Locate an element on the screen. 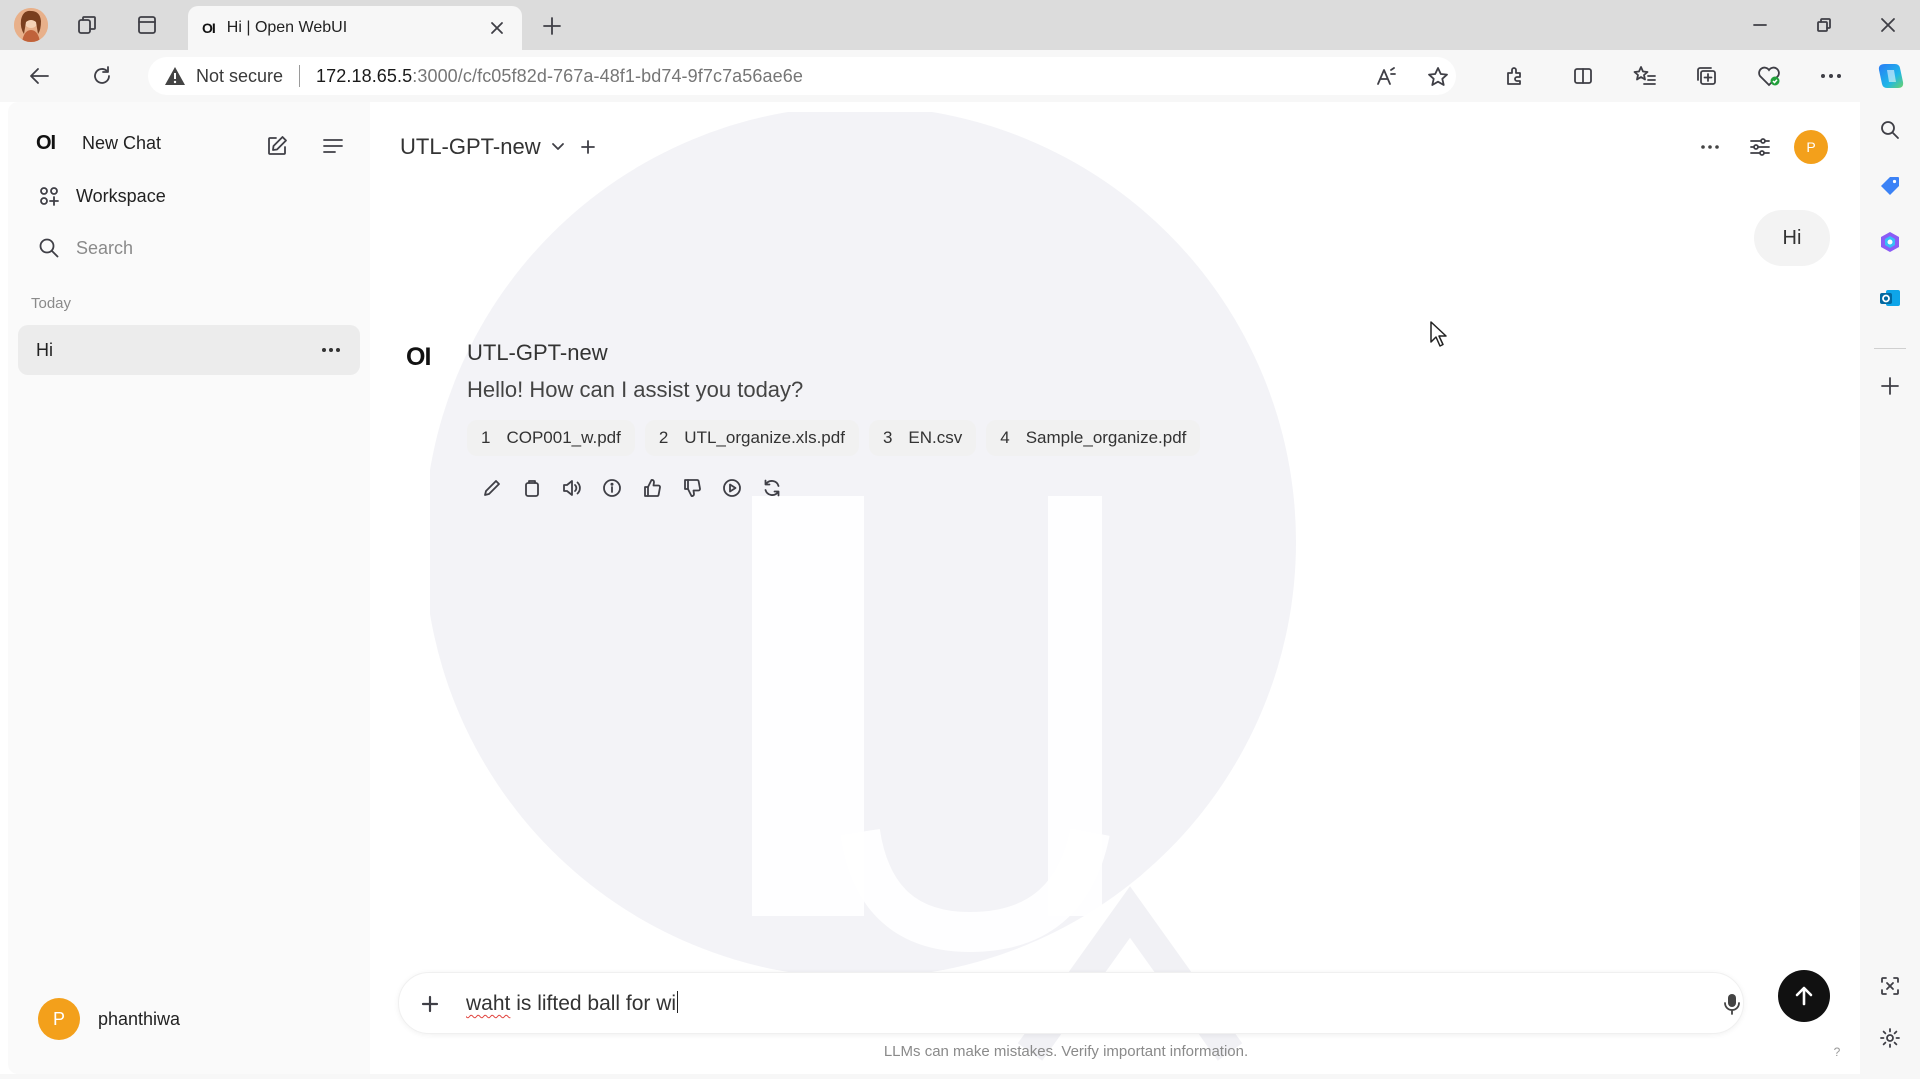  chat-more-button is located at coordinates (1710, 147).